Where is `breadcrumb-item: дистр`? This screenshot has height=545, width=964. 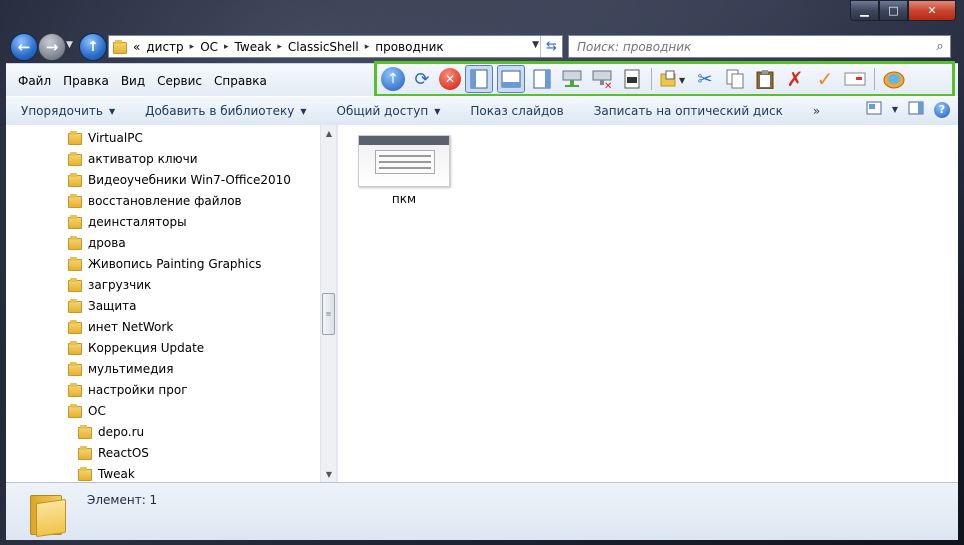 breadcrumb-item: дистр is located at coordinates (164, 47).